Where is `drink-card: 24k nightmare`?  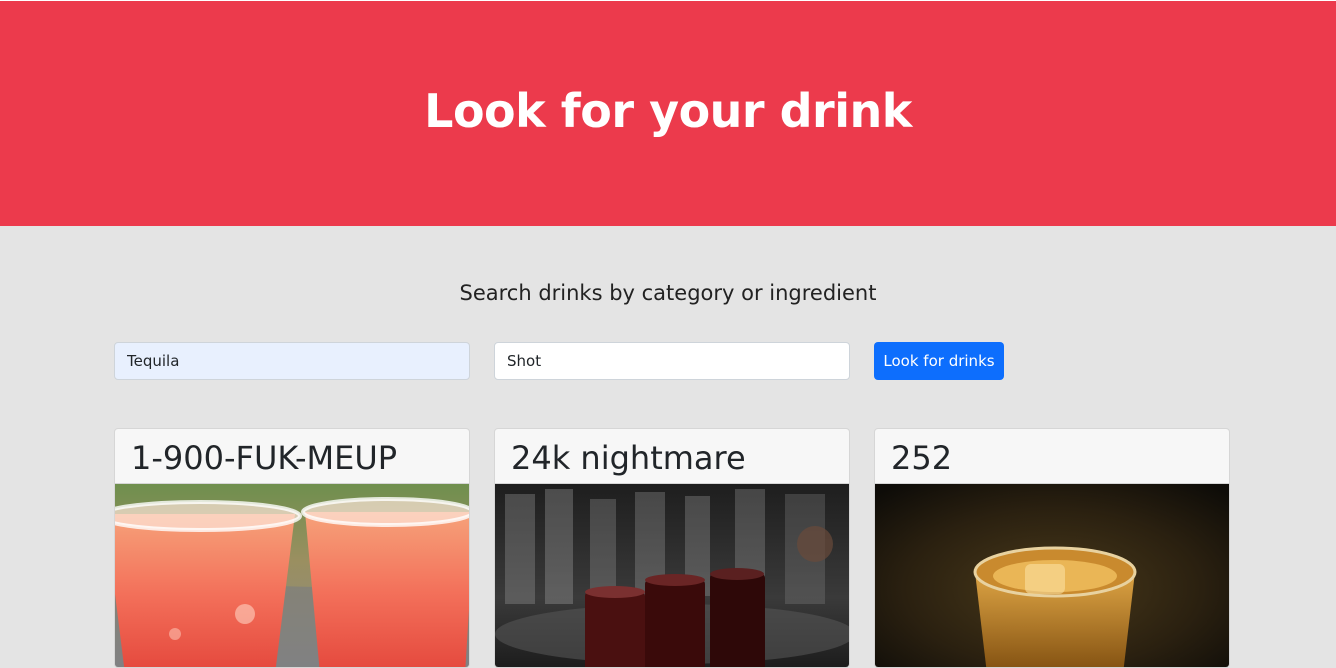
drink-card: 24k nightmare is located at coordinates (672, 548).